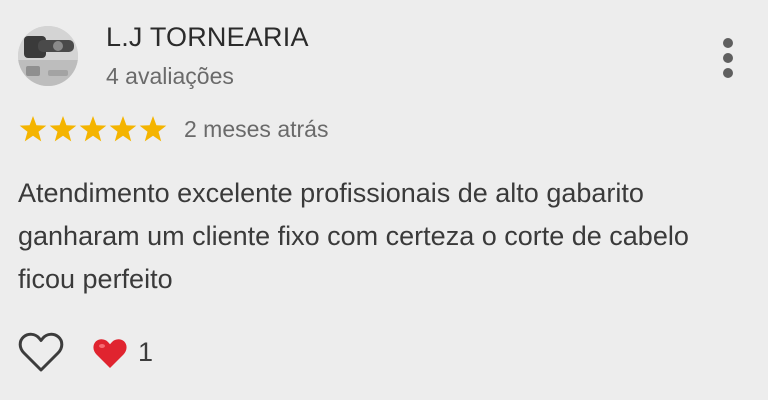 This screenshot has width=768, height=400. Describe the element at coordinates (207, 37) in the screenshot. I see `reviewer-name: L.J TORNEARIA` at that location.